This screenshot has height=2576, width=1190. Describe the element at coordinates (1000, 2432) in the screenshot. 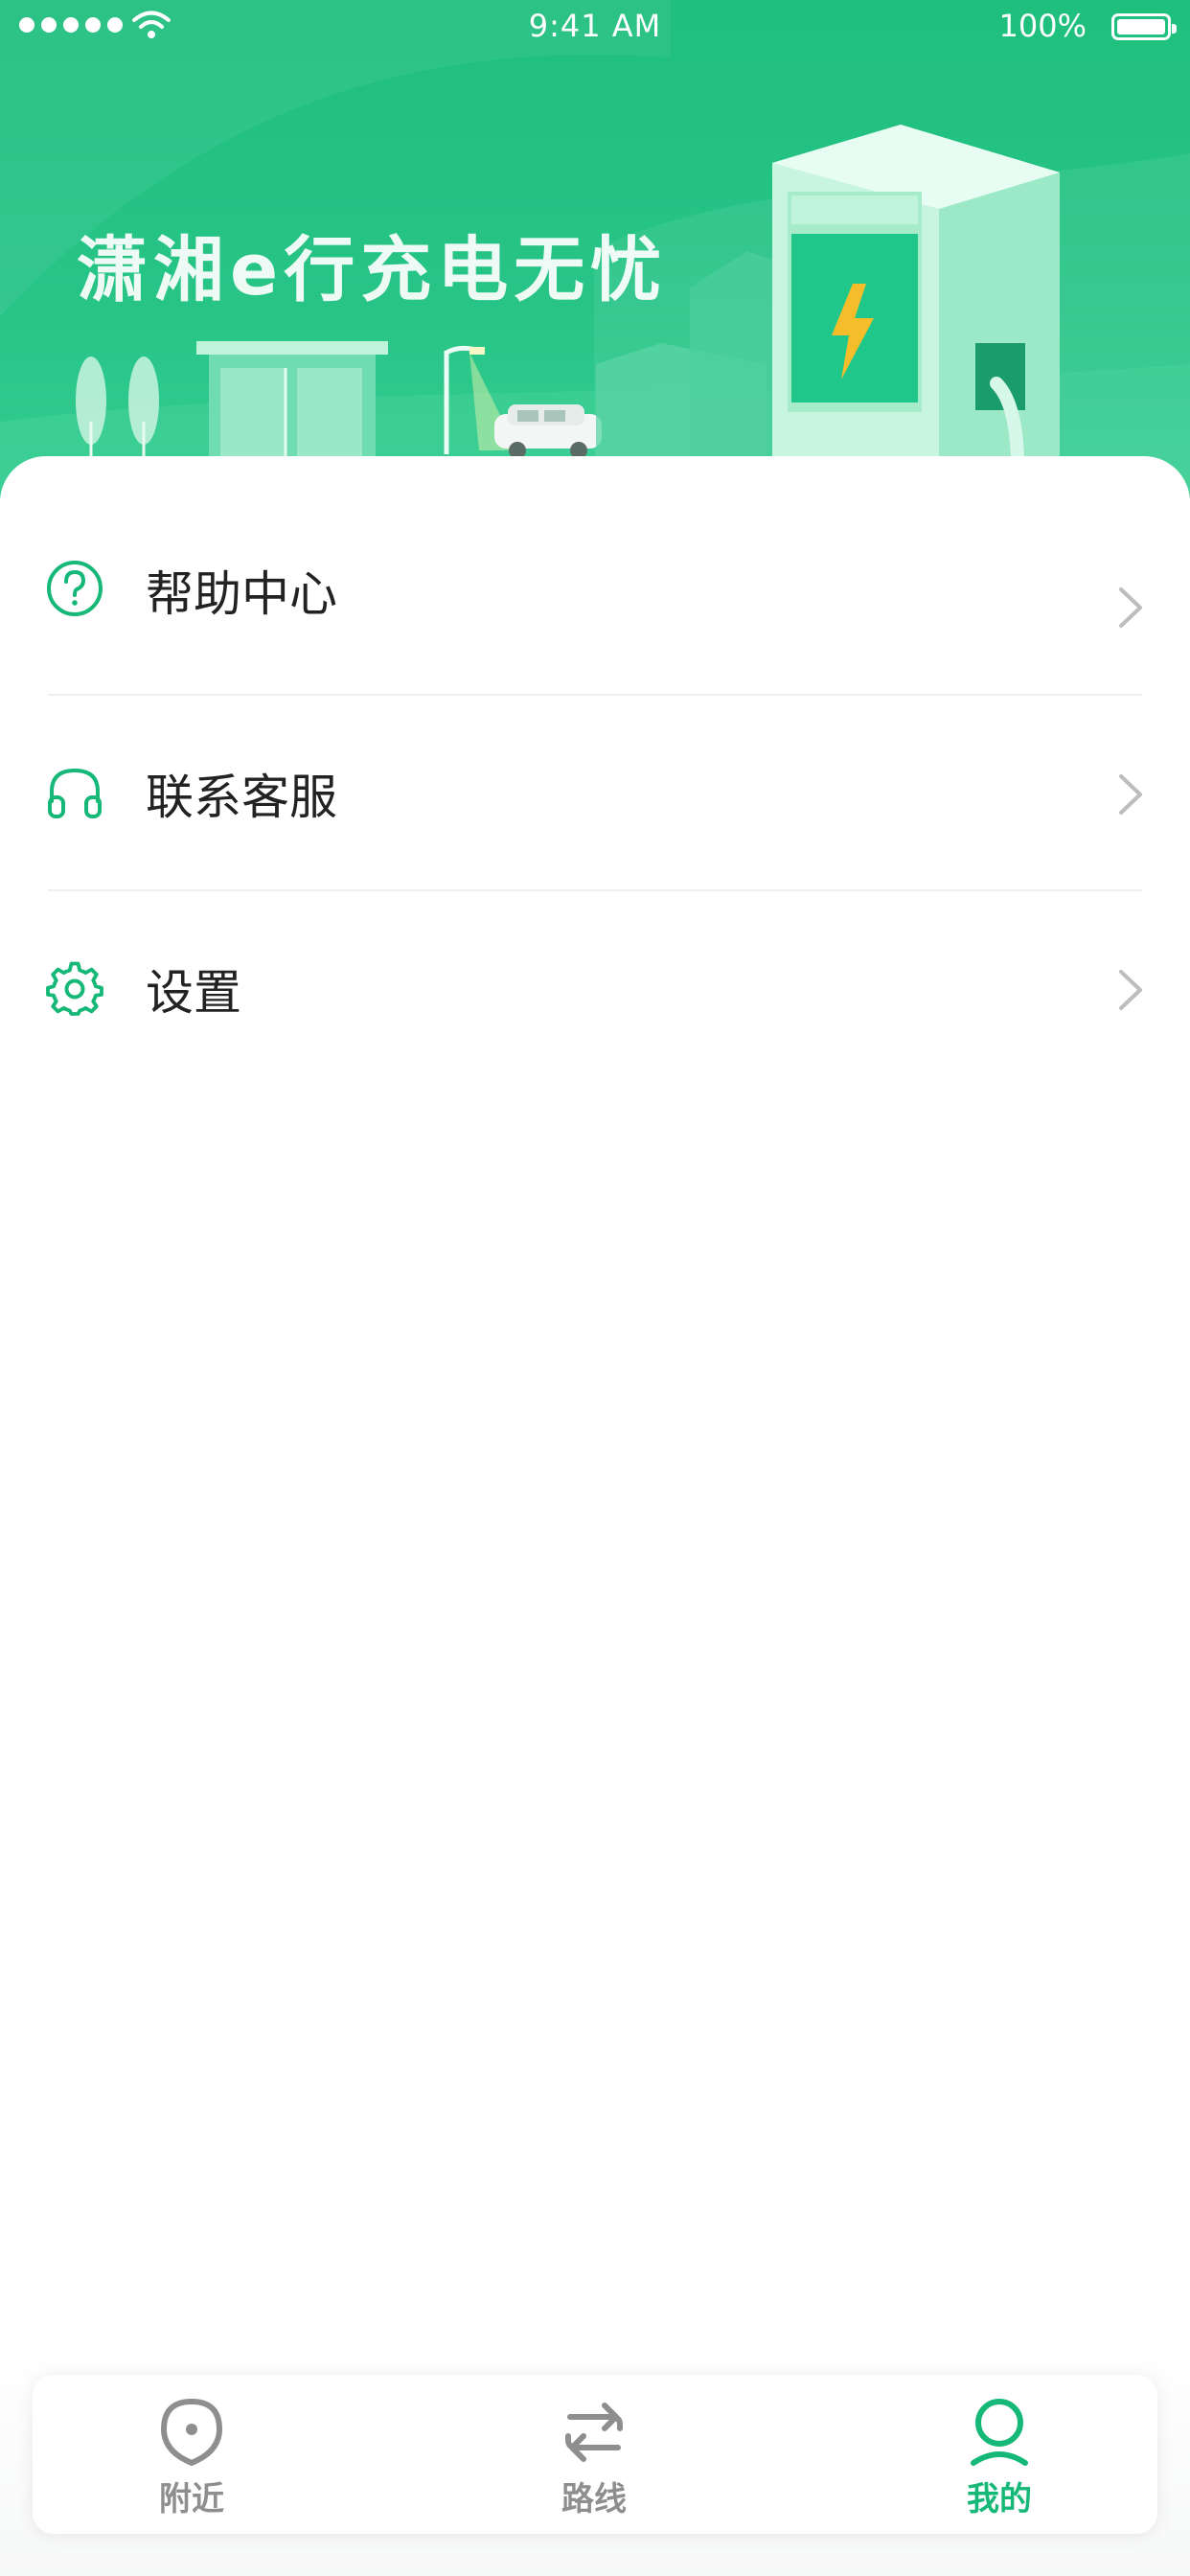

I see `user-icon` at that location.